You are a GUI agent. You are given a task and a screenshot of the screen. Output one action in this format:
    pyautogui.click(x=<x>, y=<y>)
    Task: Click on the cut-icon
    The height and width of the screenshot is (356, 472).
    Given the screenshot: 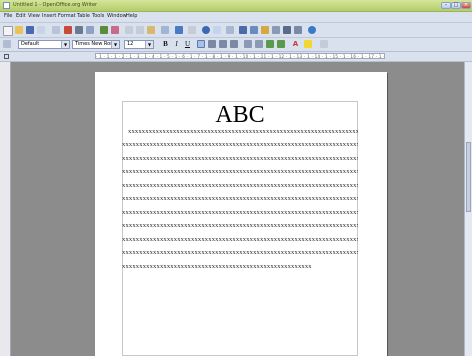 What is the action you would take?
    pyautogui.click(x=129, y=30)
    